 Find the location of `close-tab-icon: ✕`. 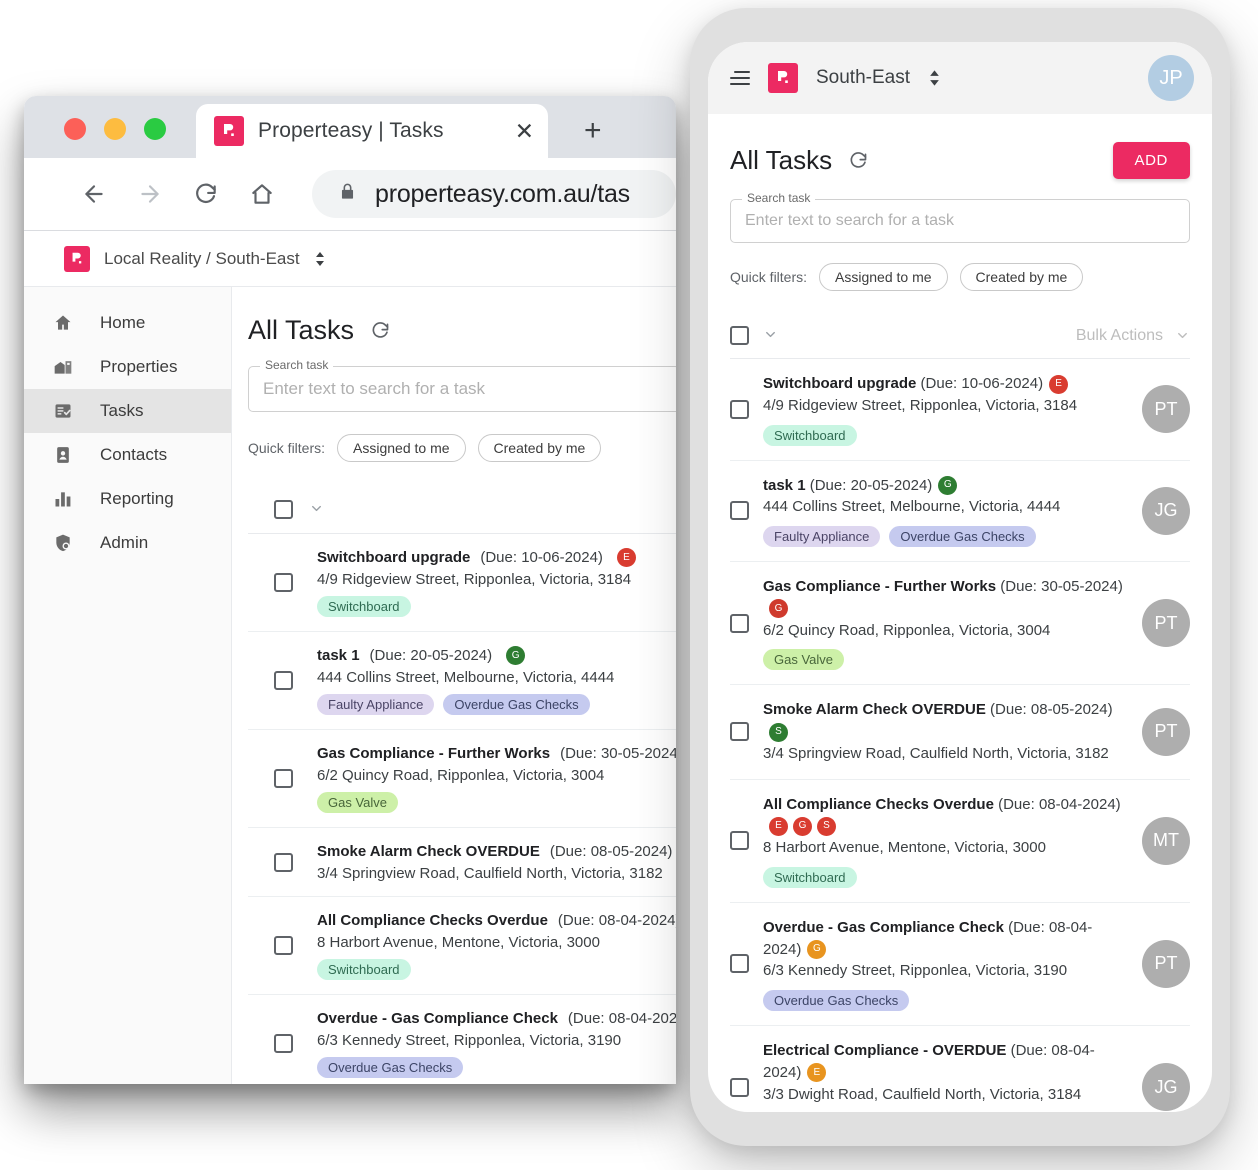

close-tab-icon: ✕ is located at coordinates (524, 131).